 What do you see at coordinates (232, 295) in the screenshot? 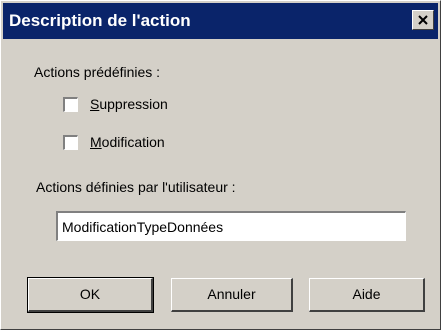
I see `cancel-button: Annuler` at bounding box center [232, 295].